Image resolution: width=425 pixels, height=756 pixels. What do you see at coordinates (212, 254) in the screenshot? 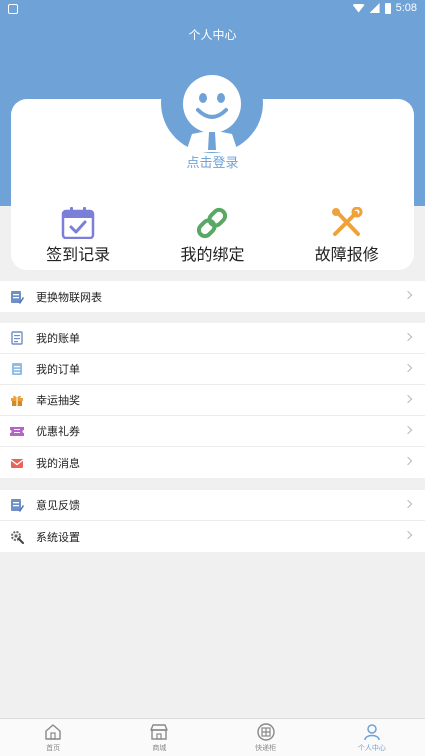
I see `quick-action-label: 我的绑定` at bounding box center [212, 254].